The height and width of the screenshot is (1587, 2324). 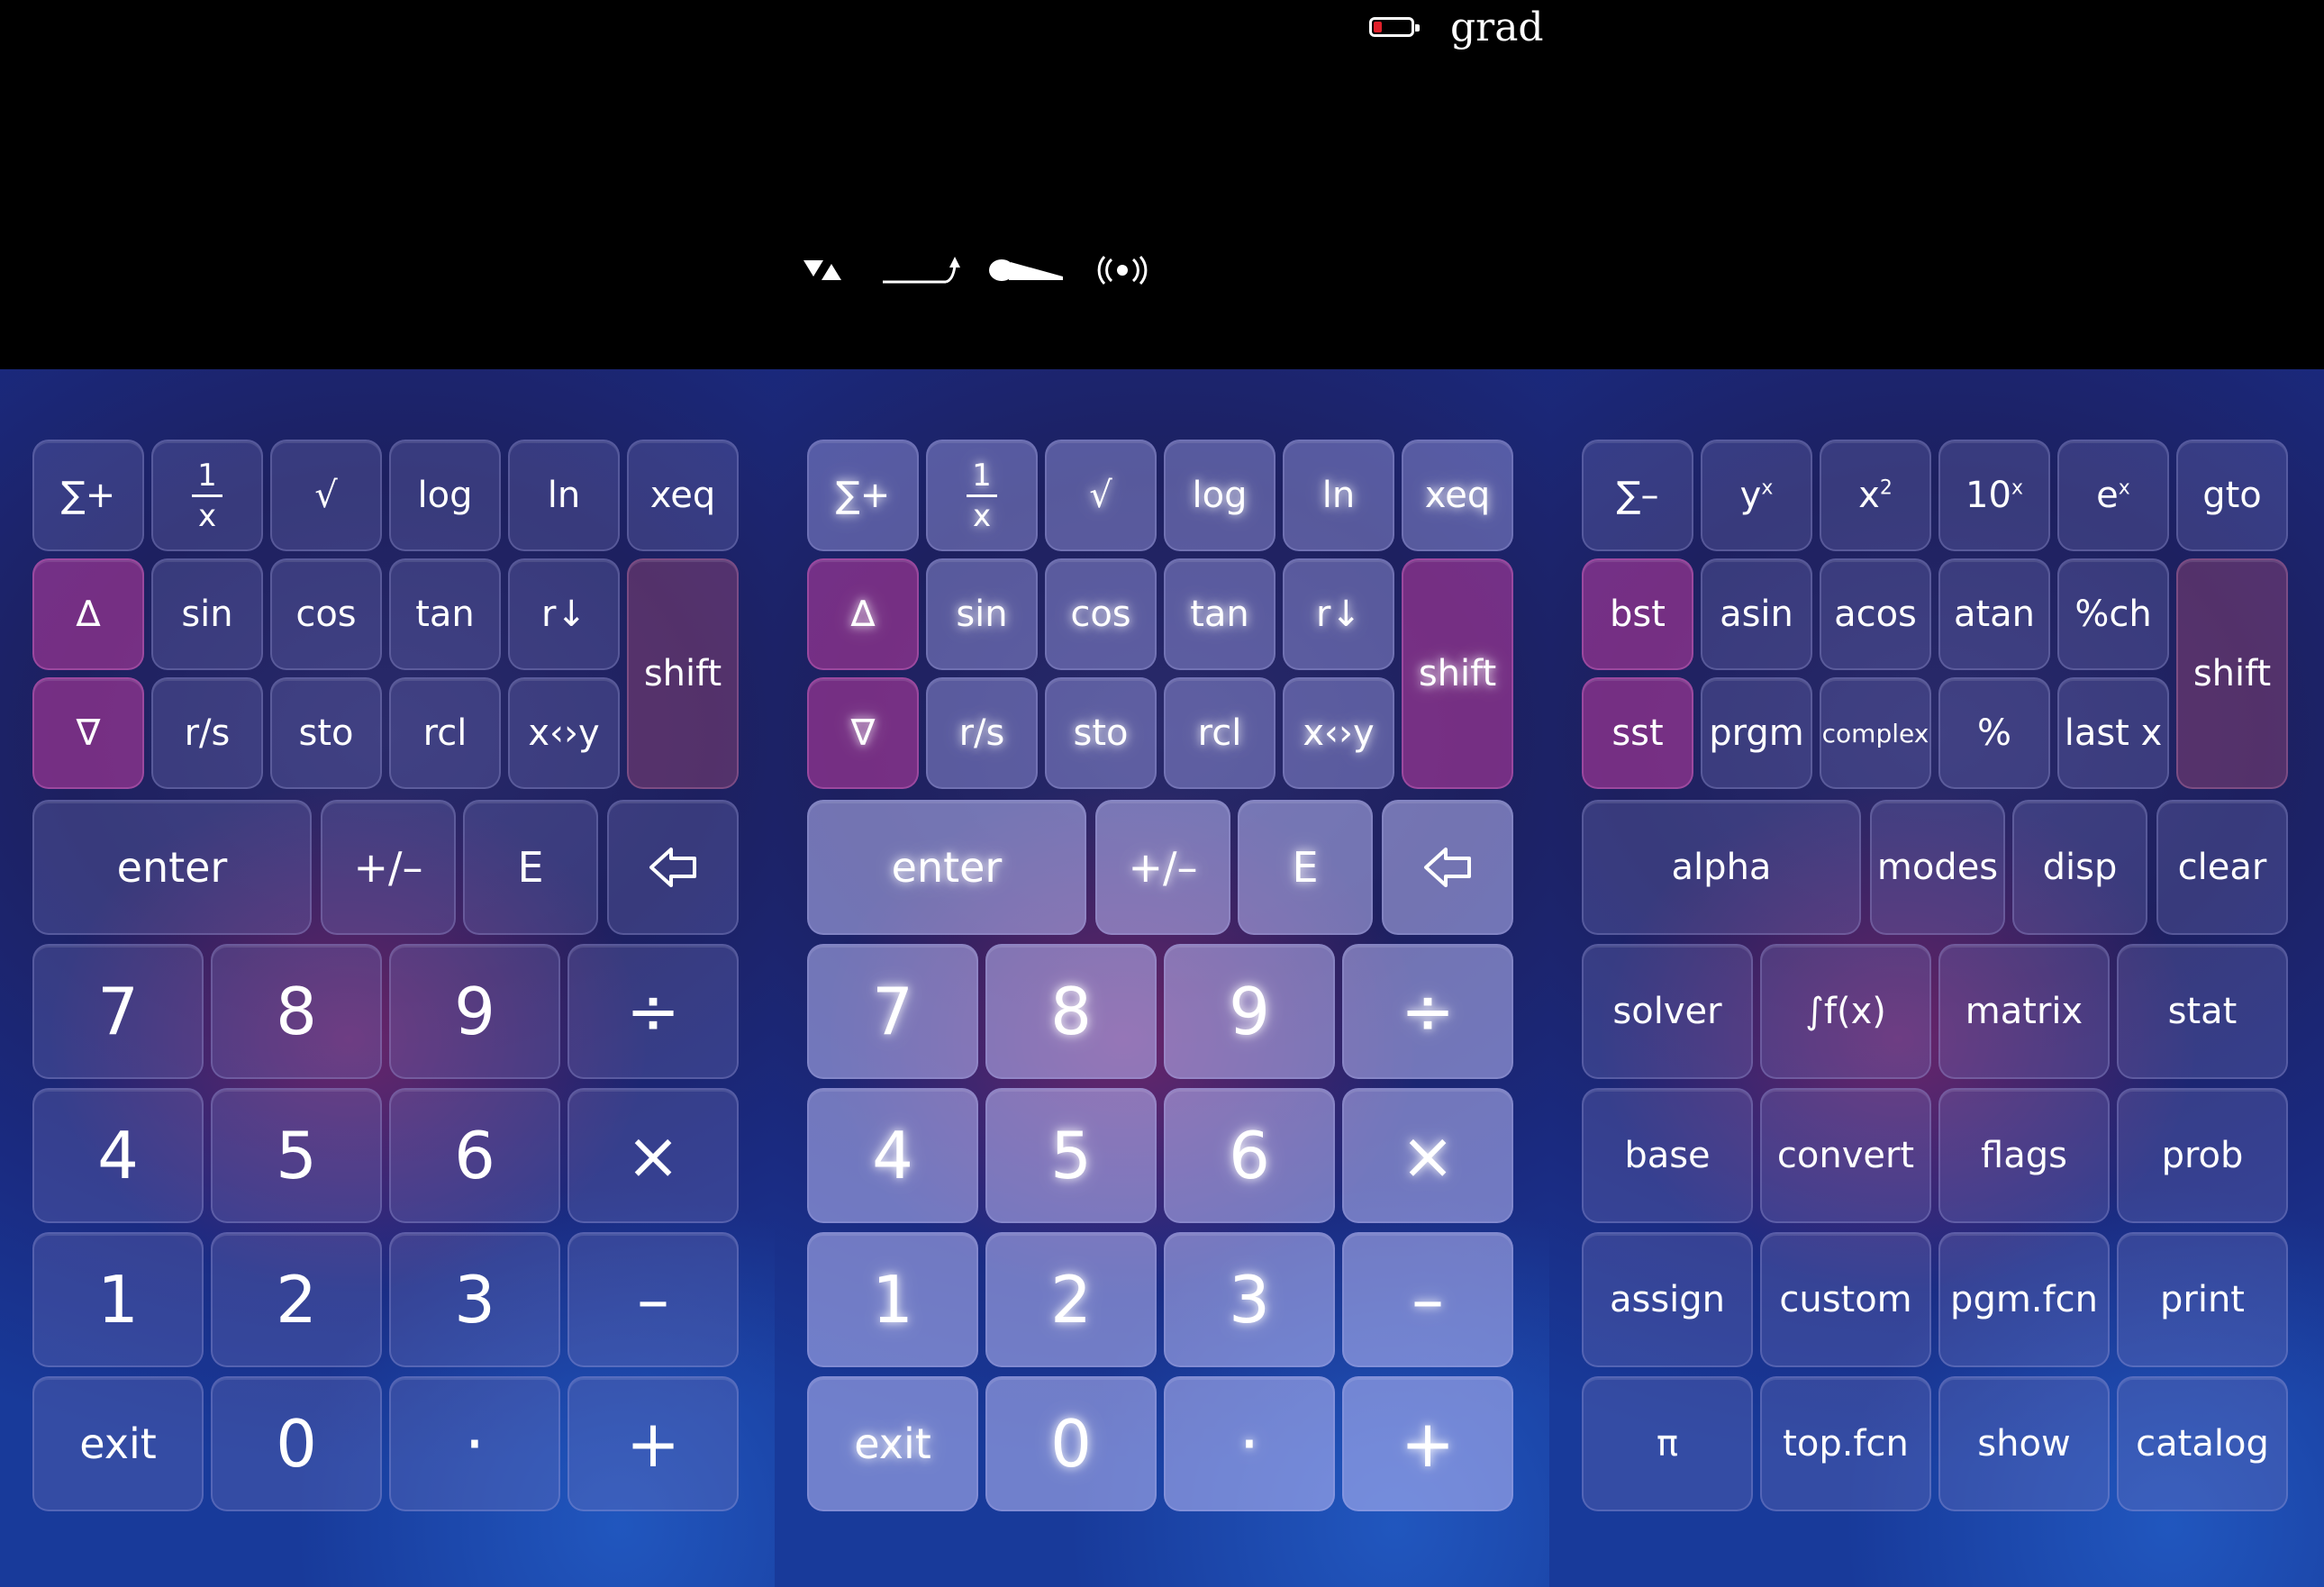 What do you see at coordinates (2202, 1300) in the screenshot?
I see `key-print: print` at bounding box center [2202, 1300].